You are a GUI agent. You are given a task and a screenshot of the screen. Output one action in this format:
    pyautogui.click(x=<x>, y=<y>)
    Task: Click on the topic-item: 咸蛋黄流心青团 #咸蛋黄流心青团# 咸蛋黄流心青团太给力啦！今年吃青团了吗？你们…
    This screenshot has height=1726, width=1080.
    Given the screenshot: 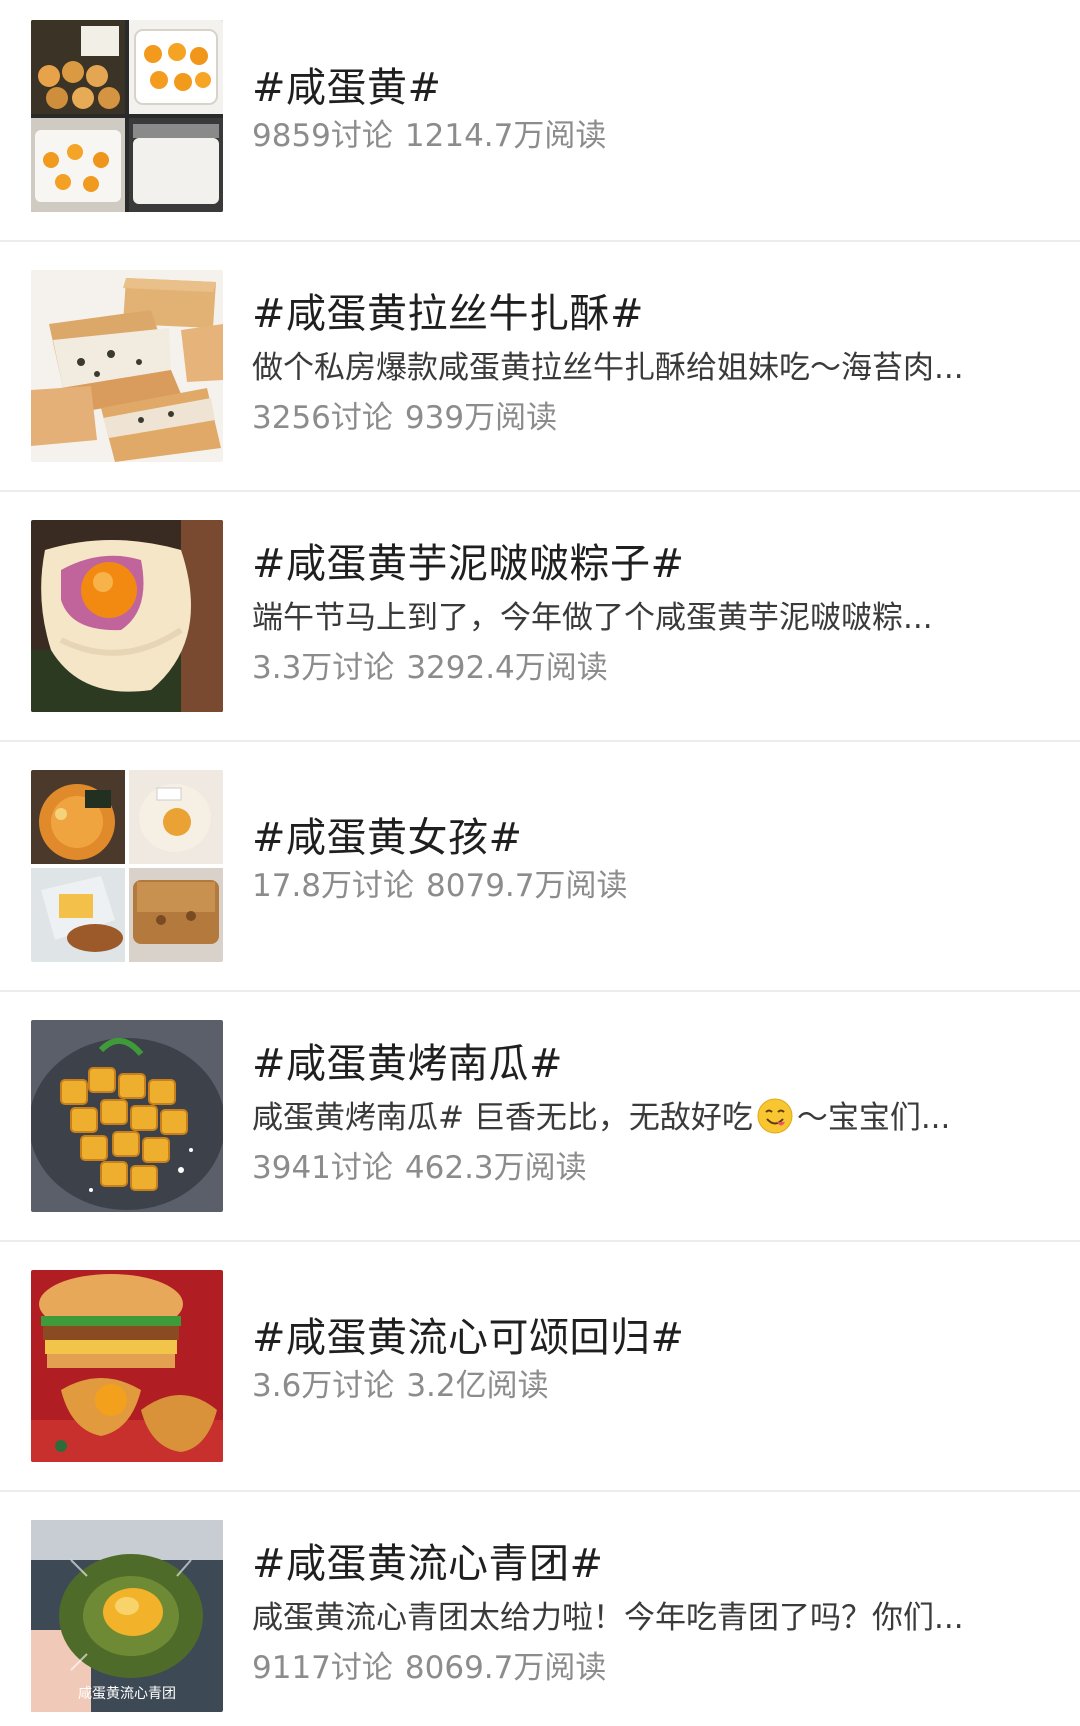 What is the action you would take?
    pyautogui.click(x=540, y=1618)
    